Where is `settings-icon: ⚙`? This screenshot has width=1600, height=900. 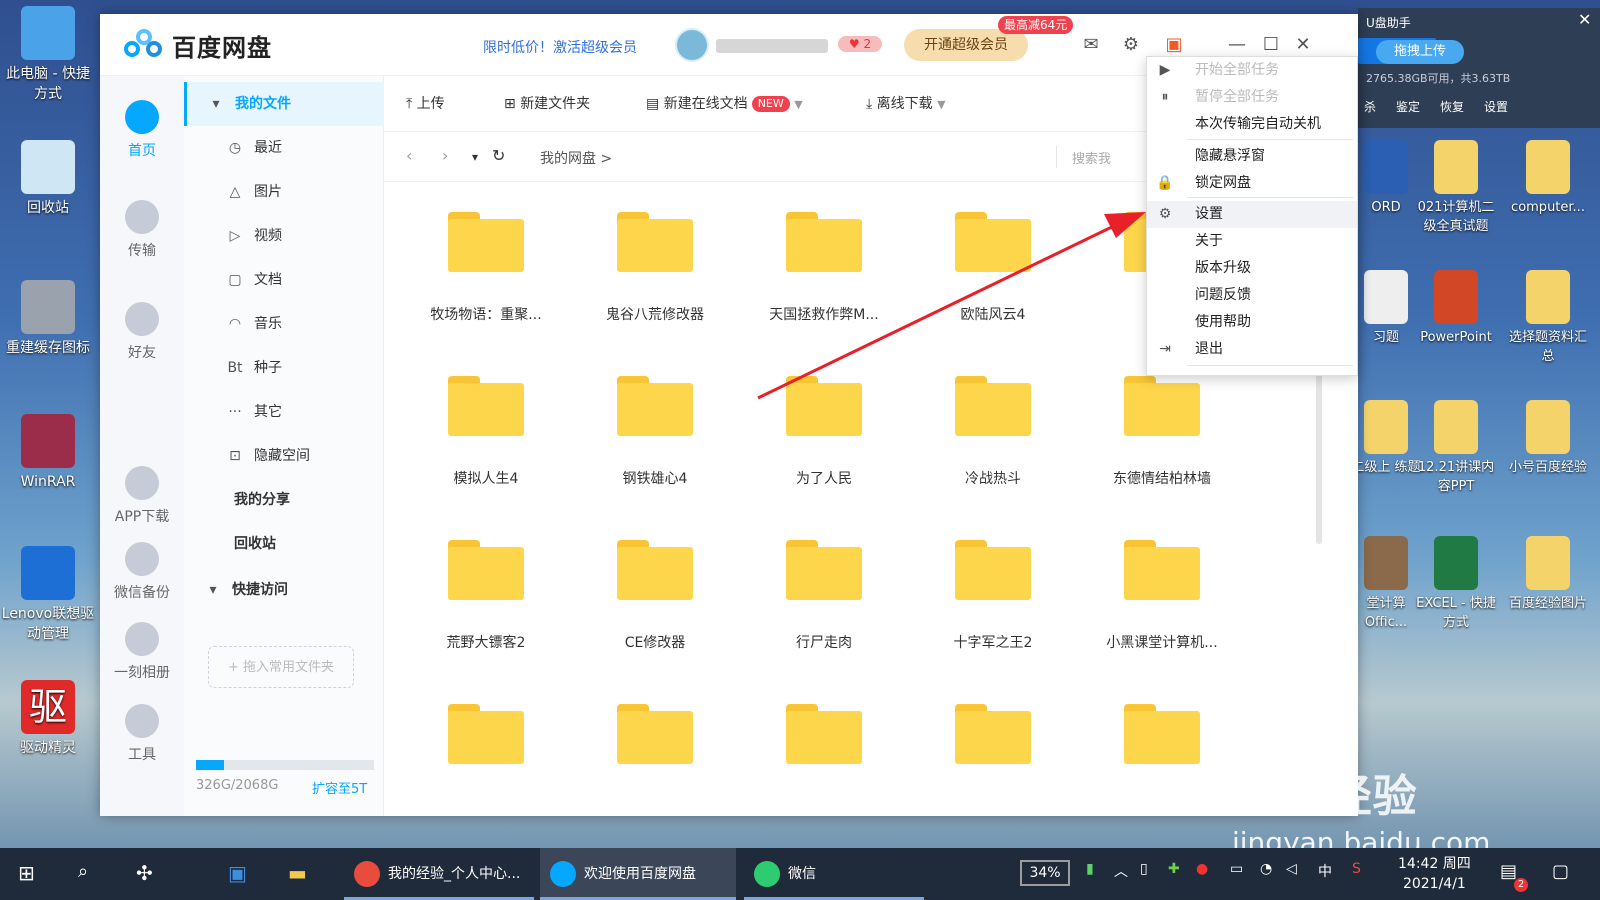 settings-icon: ⚙ is located at coordinates (1131, 45).